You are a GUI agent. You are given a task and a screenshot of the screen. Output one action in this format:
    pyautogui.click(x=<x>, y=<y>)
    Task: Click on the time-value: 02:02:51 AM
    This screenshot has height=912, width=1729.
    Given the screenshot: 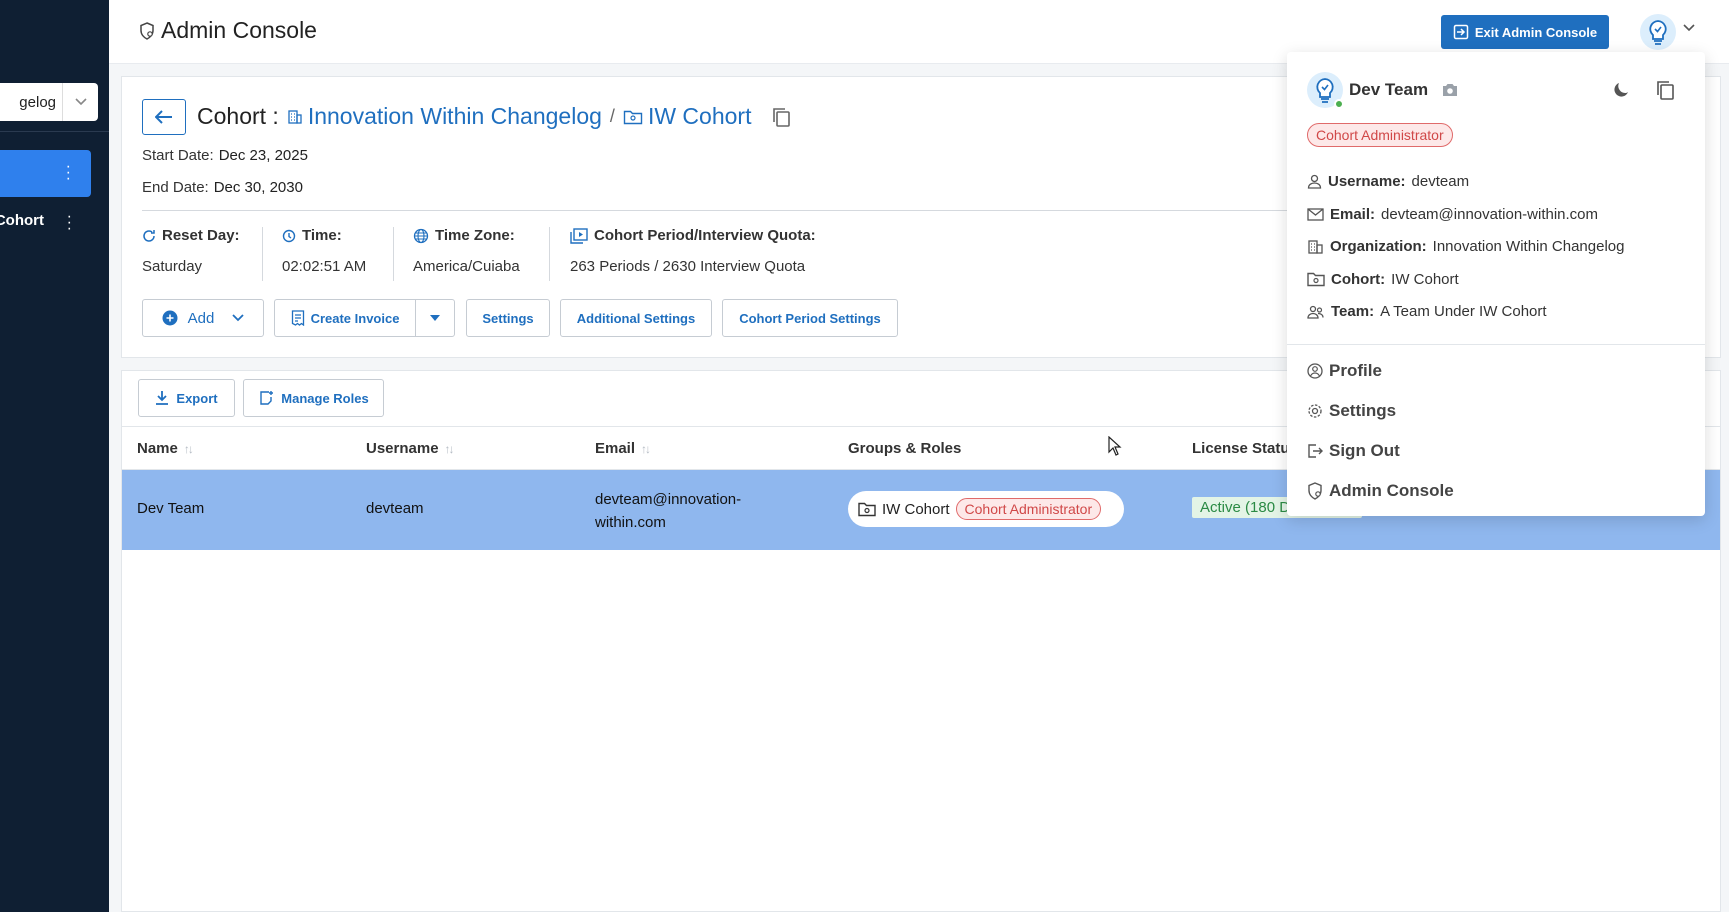 What is the action you would take?
    pyautogui.click(x=324, y=266)
    